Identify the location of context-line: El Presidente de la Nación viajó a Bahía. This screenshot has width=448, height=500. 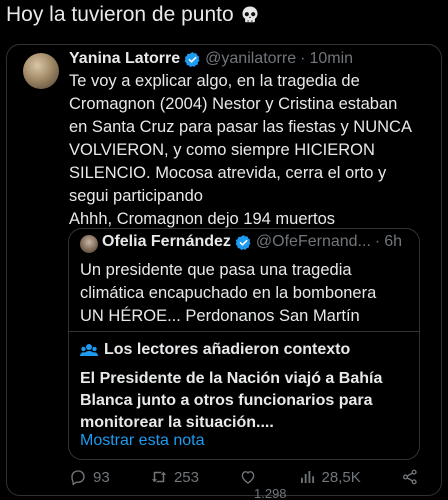
(231, 378).